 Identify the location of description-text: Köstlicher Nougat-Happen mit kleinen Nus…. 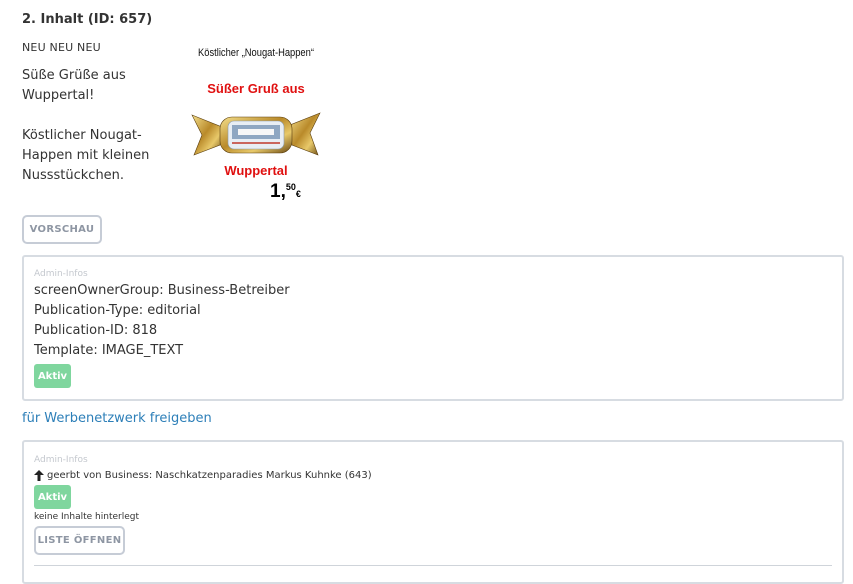
(86, 155).